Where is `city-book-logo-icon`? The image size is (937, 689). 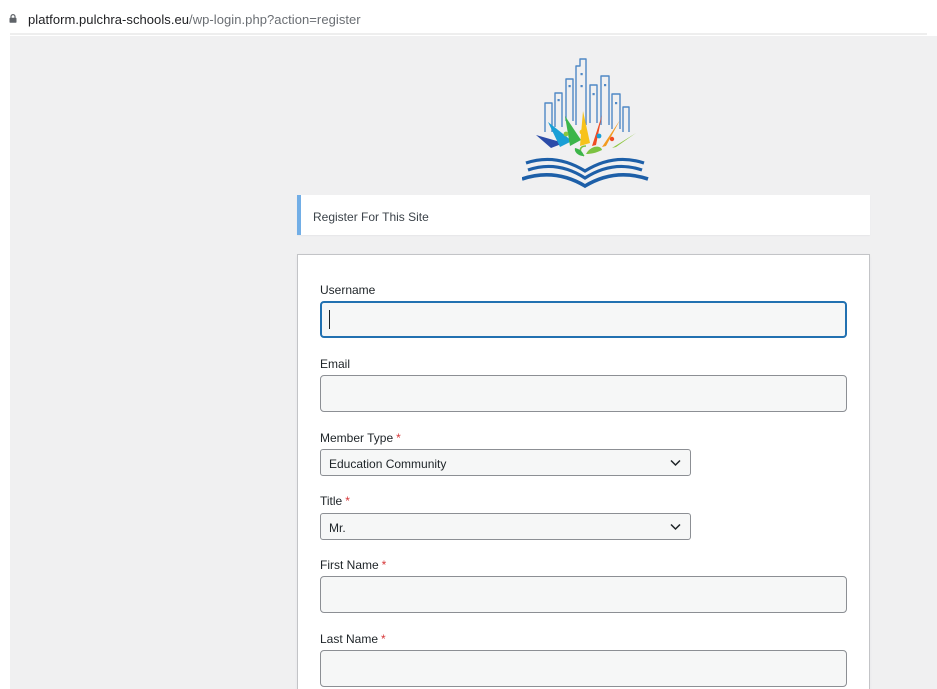 city-book-logo-icon is located at coordinates (585, 123).